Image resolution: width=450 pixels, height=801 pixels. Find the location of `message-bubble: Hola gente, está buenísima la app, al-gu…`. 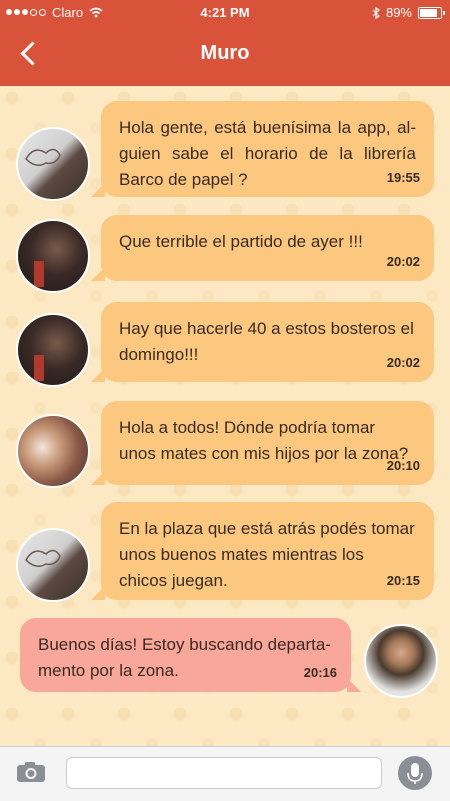

message-bubble: Hola gente, está buenísima la app, al-gu… is located at coordinates (262, 149).